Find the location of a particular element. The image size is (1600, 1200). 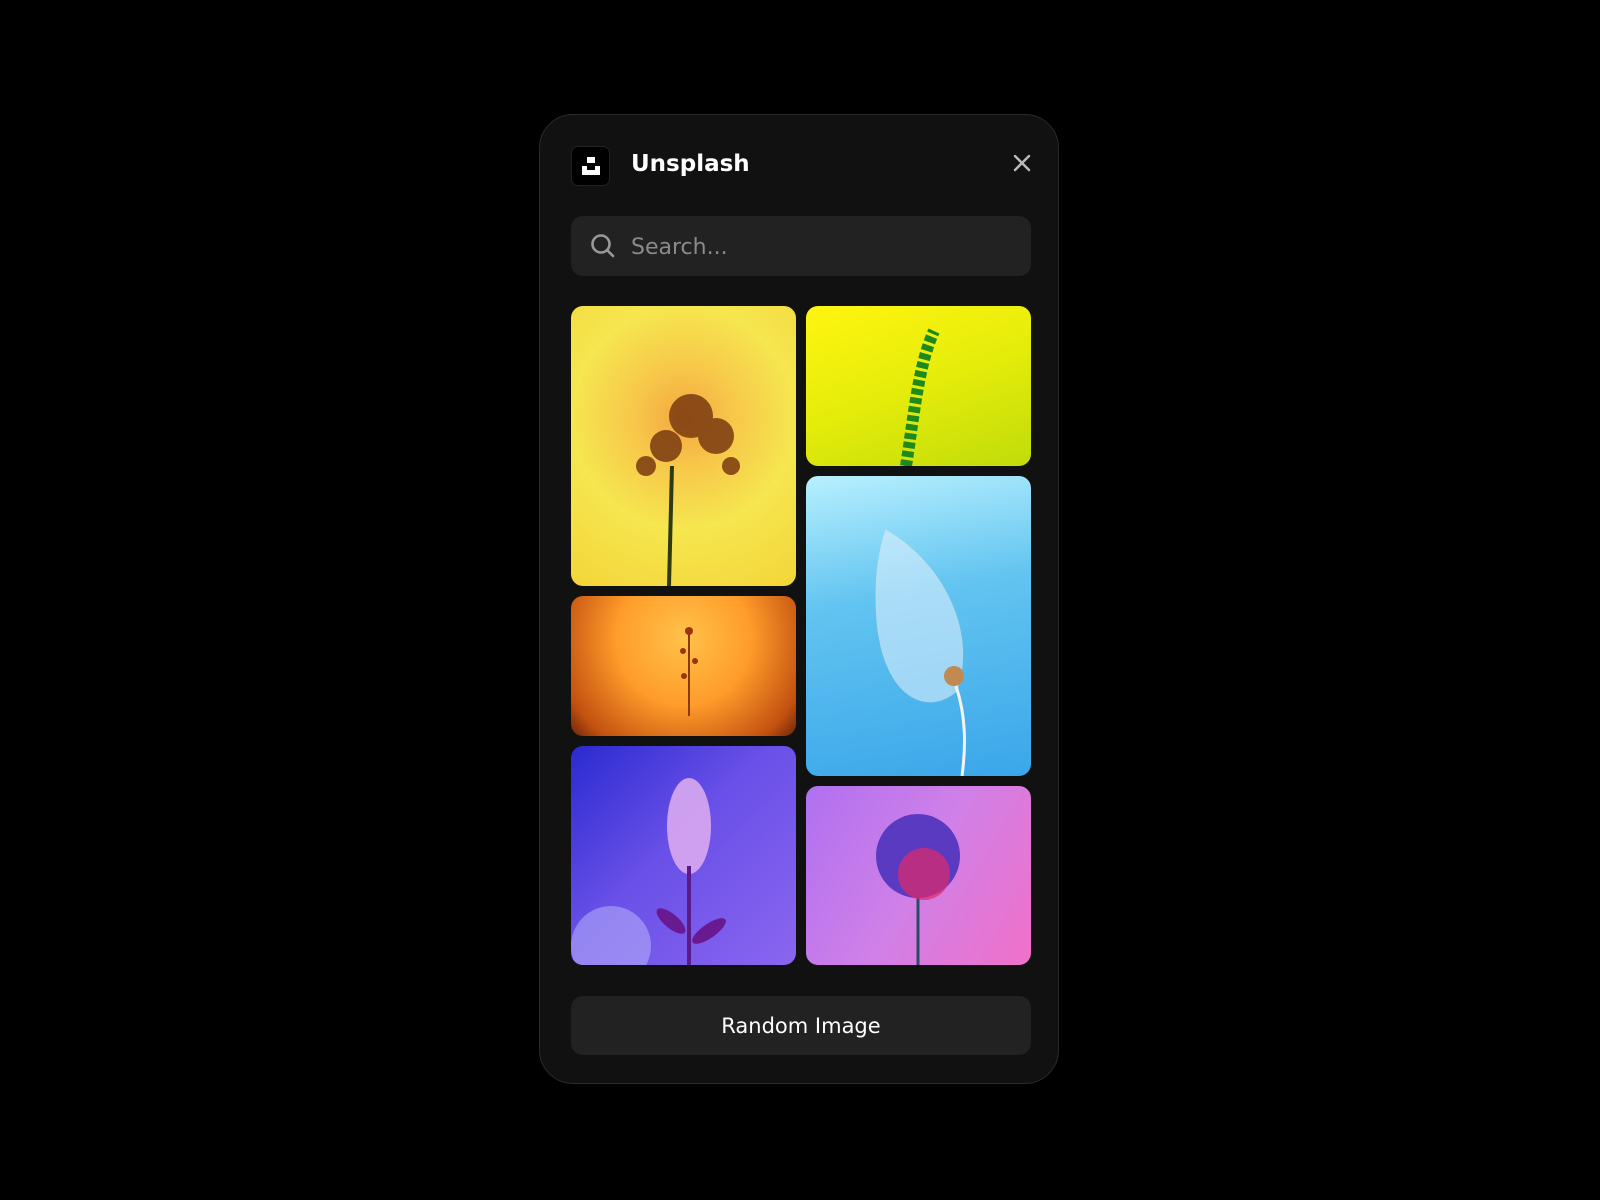

app-title: Unsplash is located at coordinates (690, 164).